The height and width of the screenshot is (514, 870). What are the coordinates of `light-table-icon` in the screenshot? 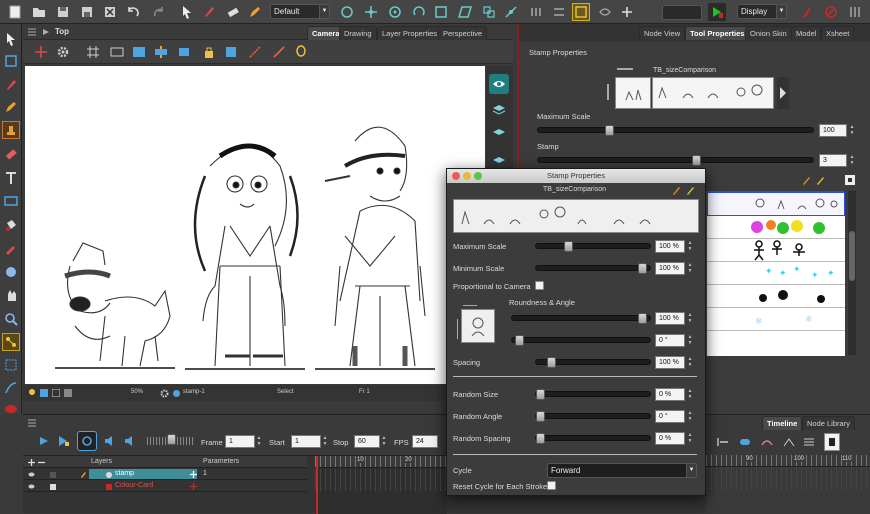 It's located at (301, 52).